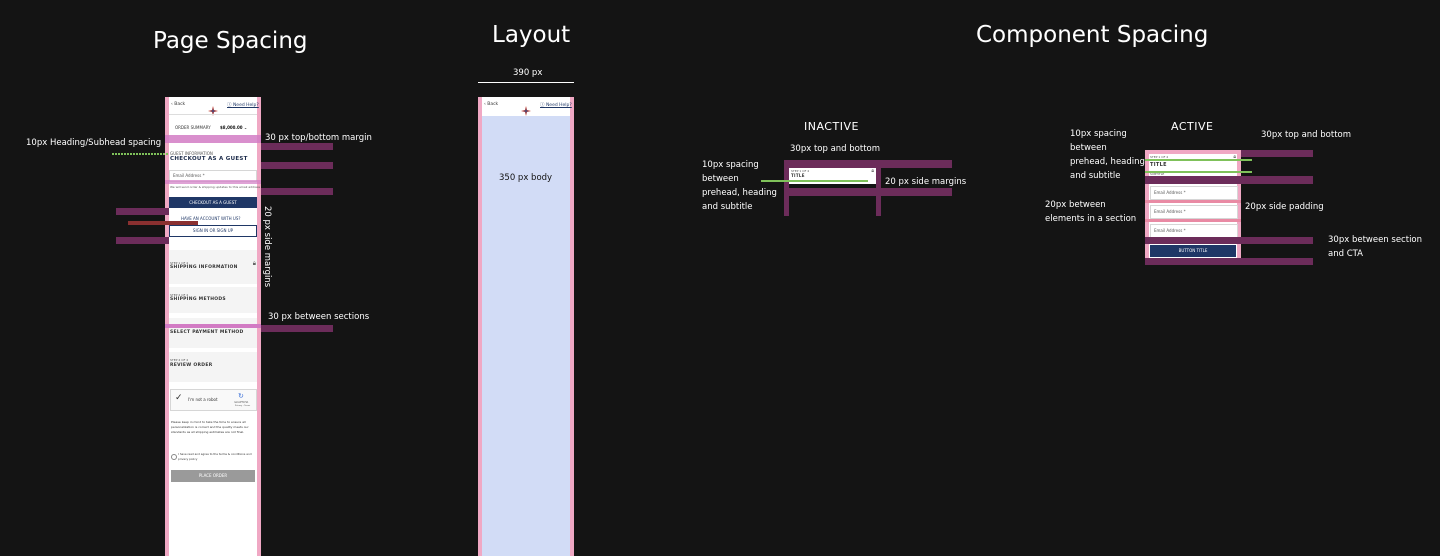 Image resolution: width=1440 pixels, height=556 pixels. What do you see at coordinates (526, 178) in the screenshot?
I see `layout-body-label: 350 px body` at bounding box center [526, 178].